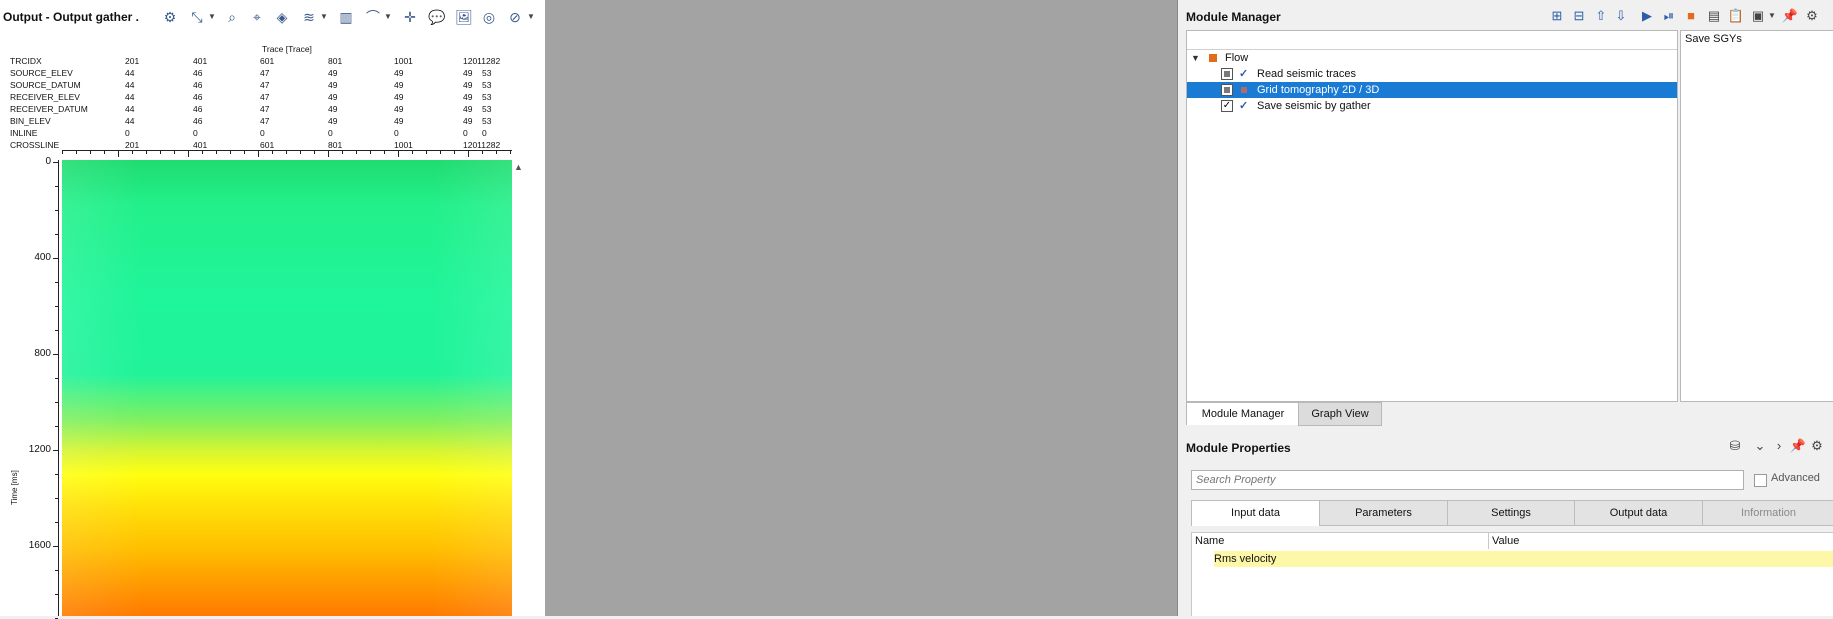 The image size is (1833, 619). Describe the element at coordinates (1432, 74) in the screenshot. I see `tree-item-read-seismic: ✓ Read seismic traces` at that location.